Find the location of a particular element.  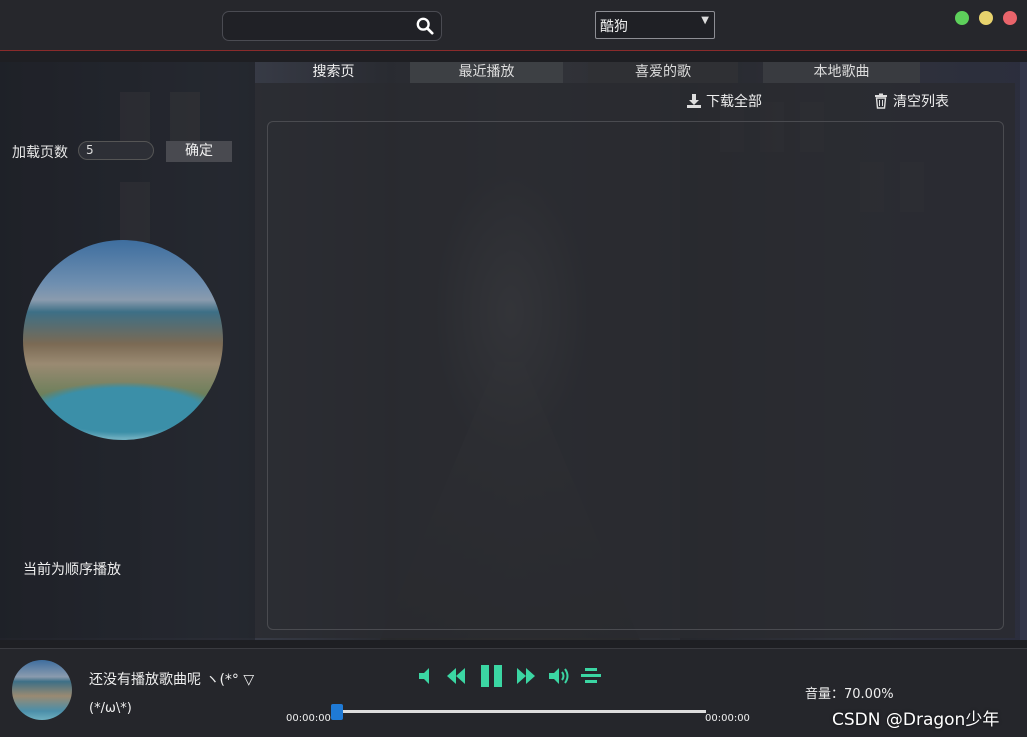

progress-bar is located at coordinates (521, 711).